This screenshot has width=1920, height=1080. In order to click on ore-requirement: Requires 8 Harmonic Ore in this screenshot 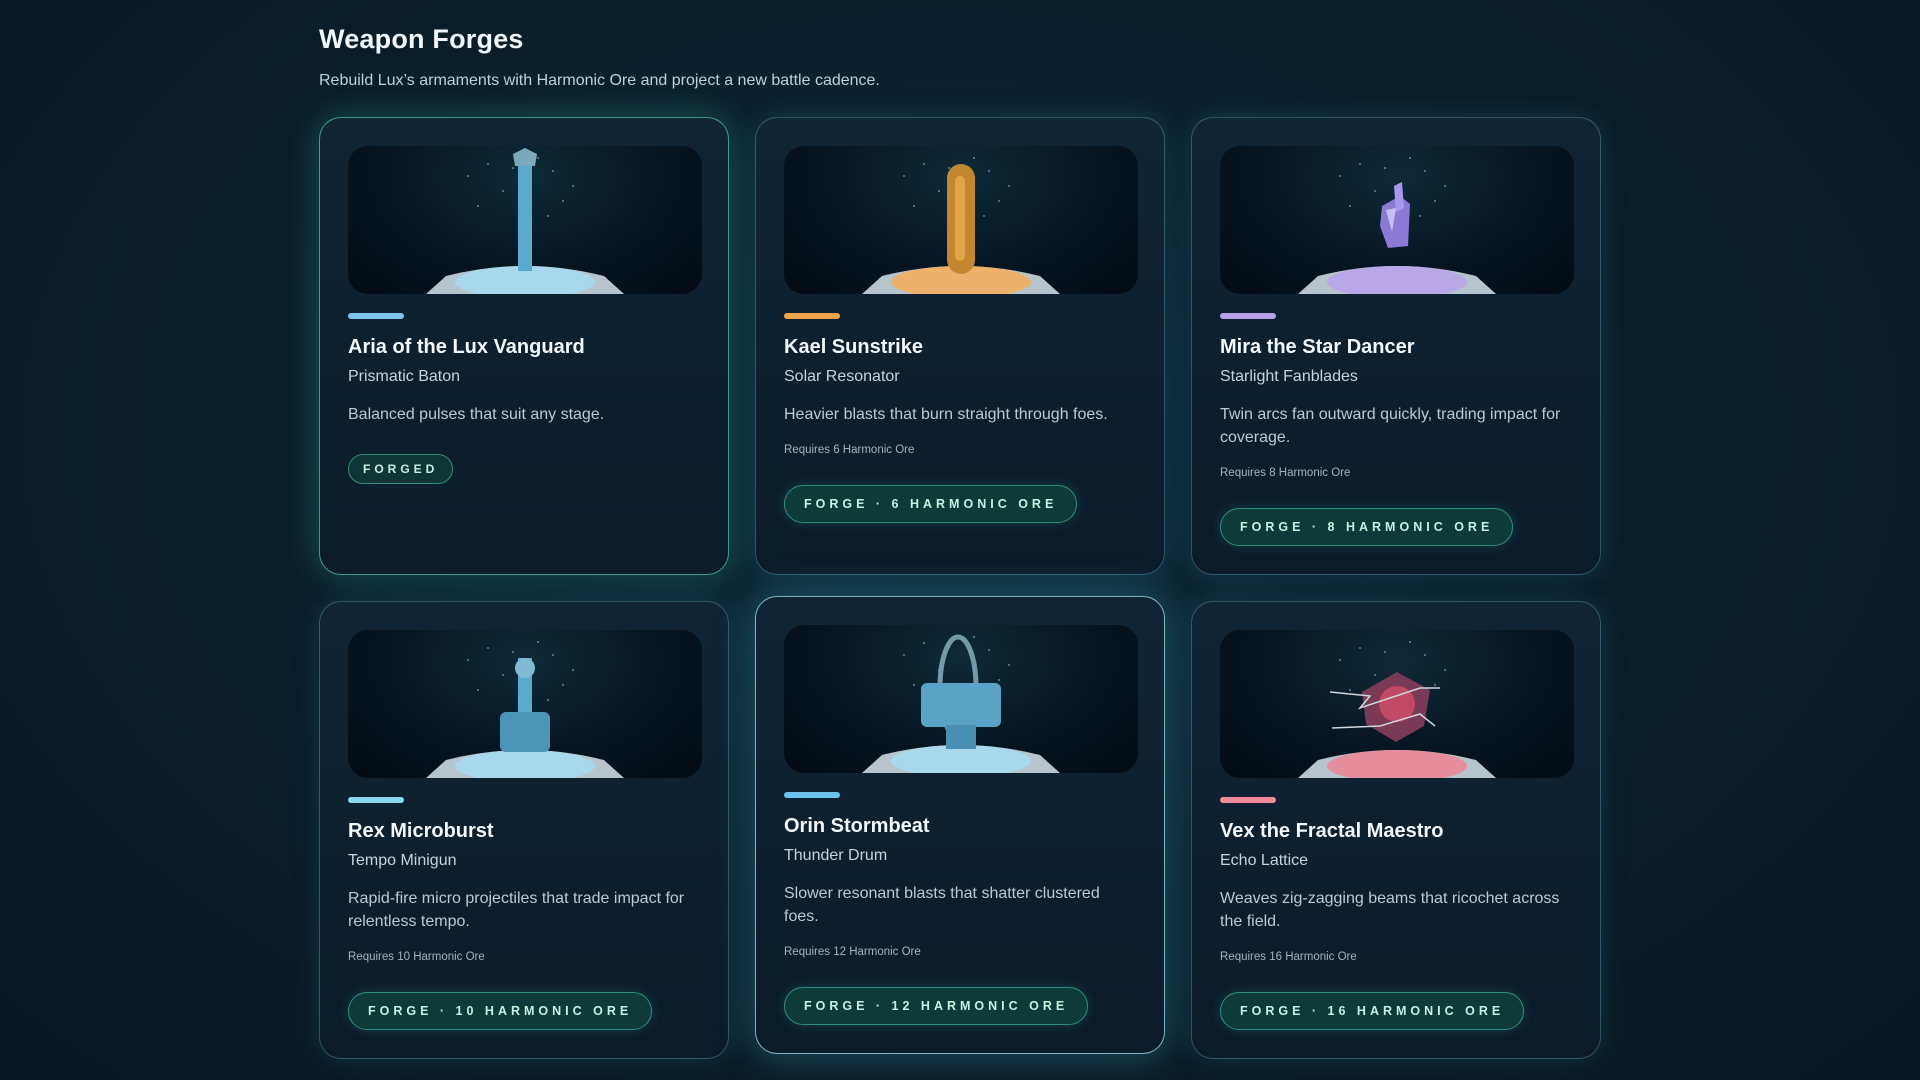, I will do `click(1285, 473)`.